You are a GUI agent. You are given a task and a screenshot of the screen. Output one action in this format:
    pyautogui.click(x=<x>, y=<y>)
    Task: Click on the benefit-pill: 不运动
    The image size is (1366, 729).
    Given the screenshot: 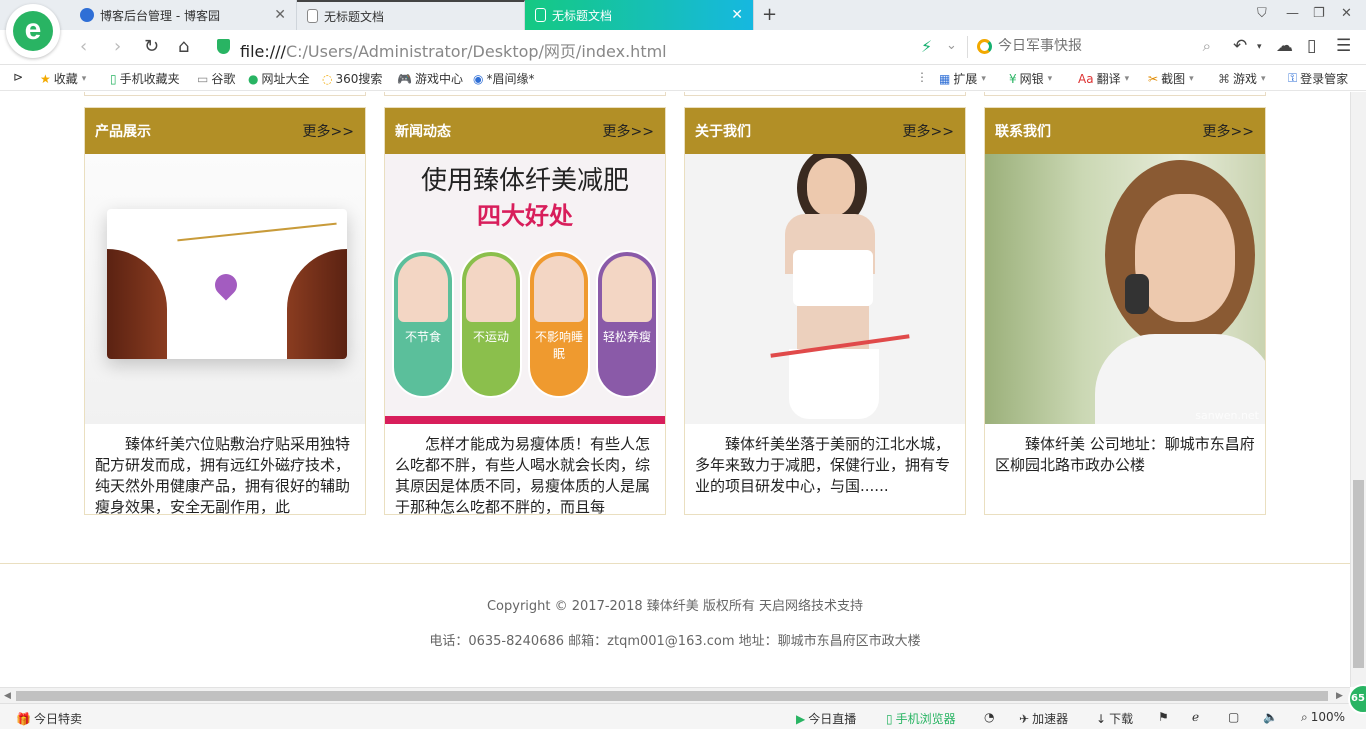 What is the action you would take?
    pyautogui.click(x=491, y=324)
    